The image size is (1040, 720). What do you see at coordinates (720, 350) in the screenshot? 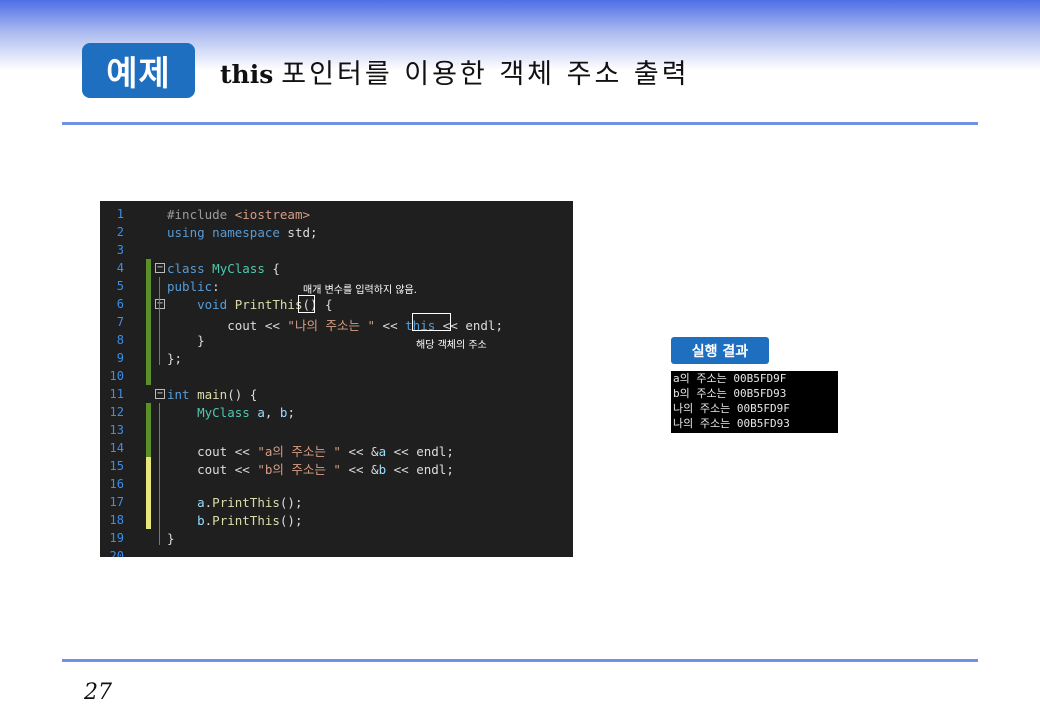
I see `result-label: 실행 결과` at bounding box center [720, 350].